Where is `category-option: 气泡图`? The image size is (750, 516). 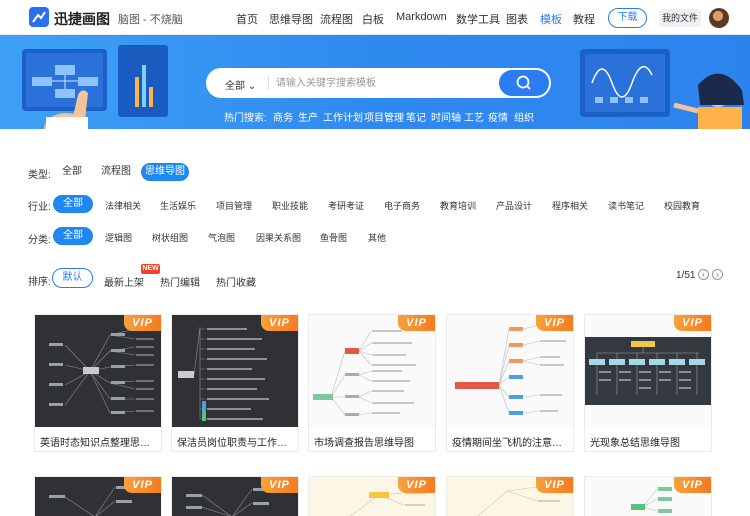
category-option: 气泡图 is located at coordinates (221, 237).